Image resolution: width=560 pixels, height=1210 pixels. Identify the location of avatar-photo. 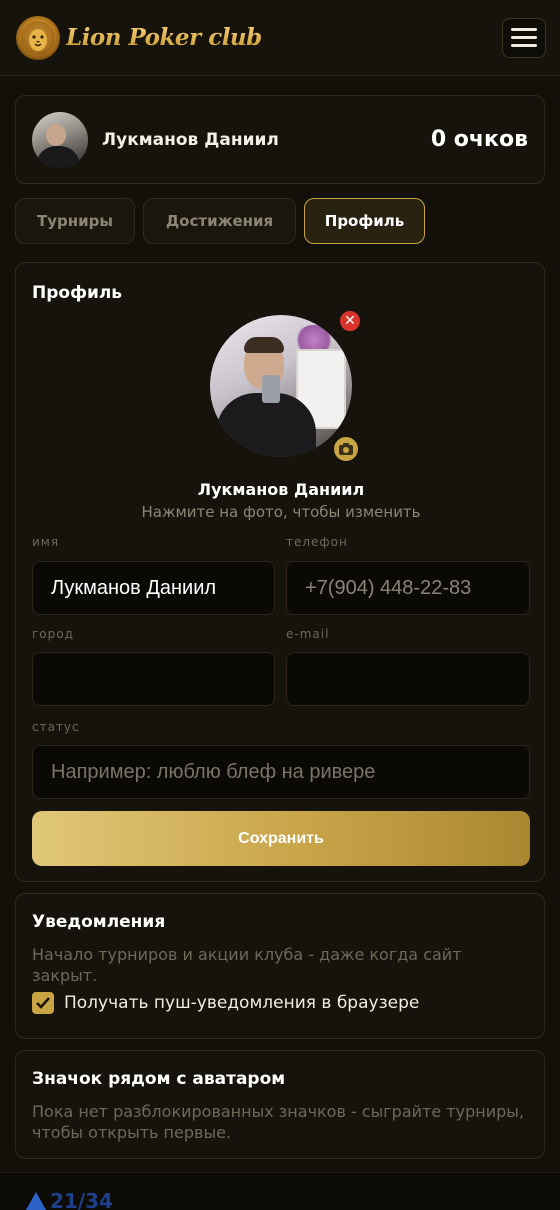
(281, 386).